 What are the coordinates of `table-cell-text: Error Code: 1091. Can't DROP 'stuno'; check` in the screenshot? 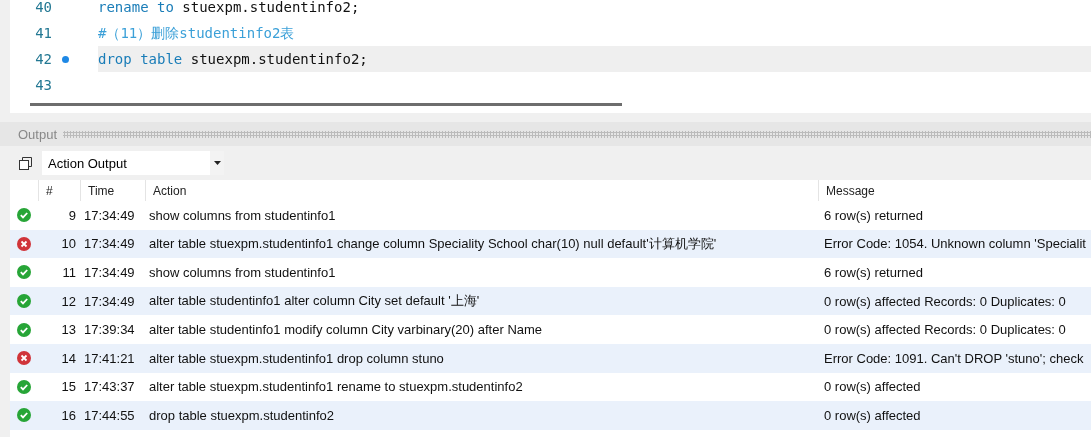 It's located at (954, 358).